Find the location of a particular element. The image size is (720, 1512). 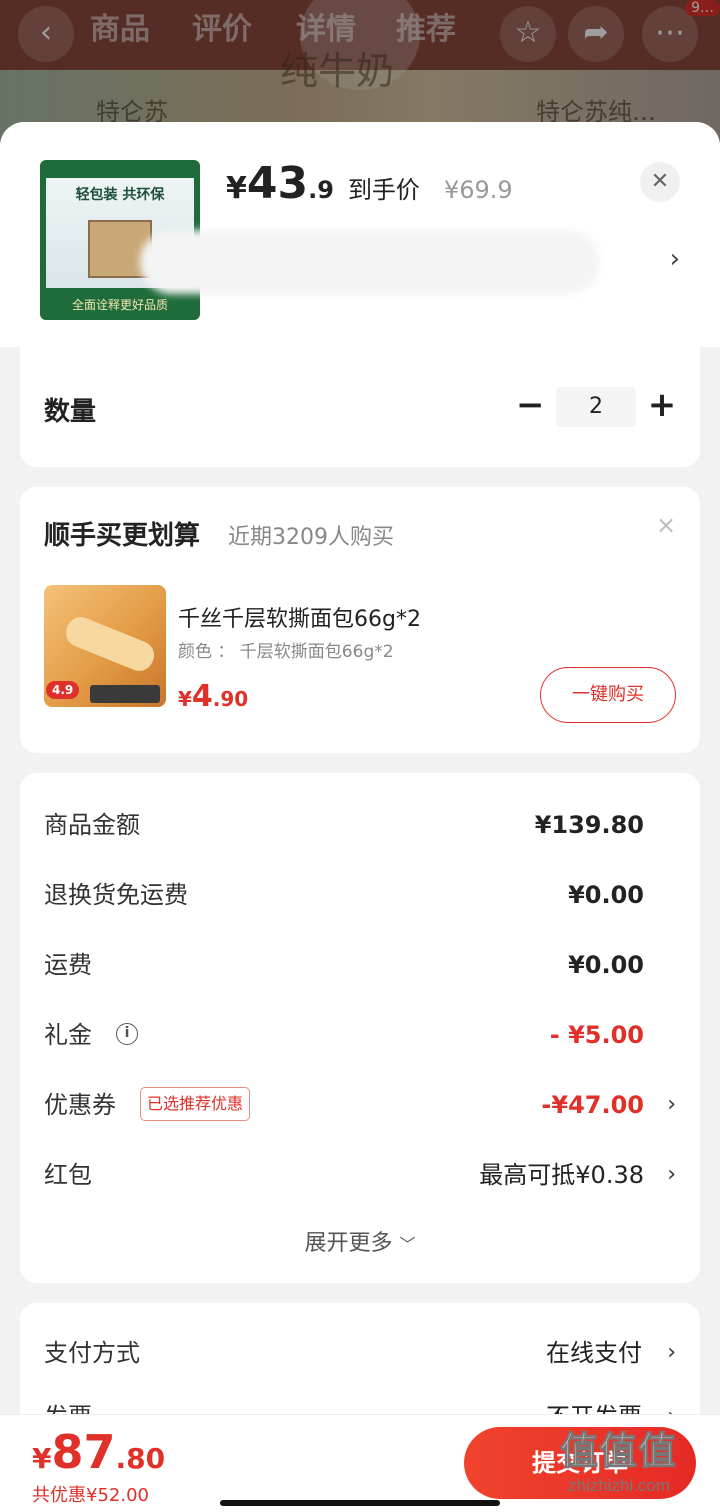

upsell-price-decimal: .90 is located at coordinates (230, 699).